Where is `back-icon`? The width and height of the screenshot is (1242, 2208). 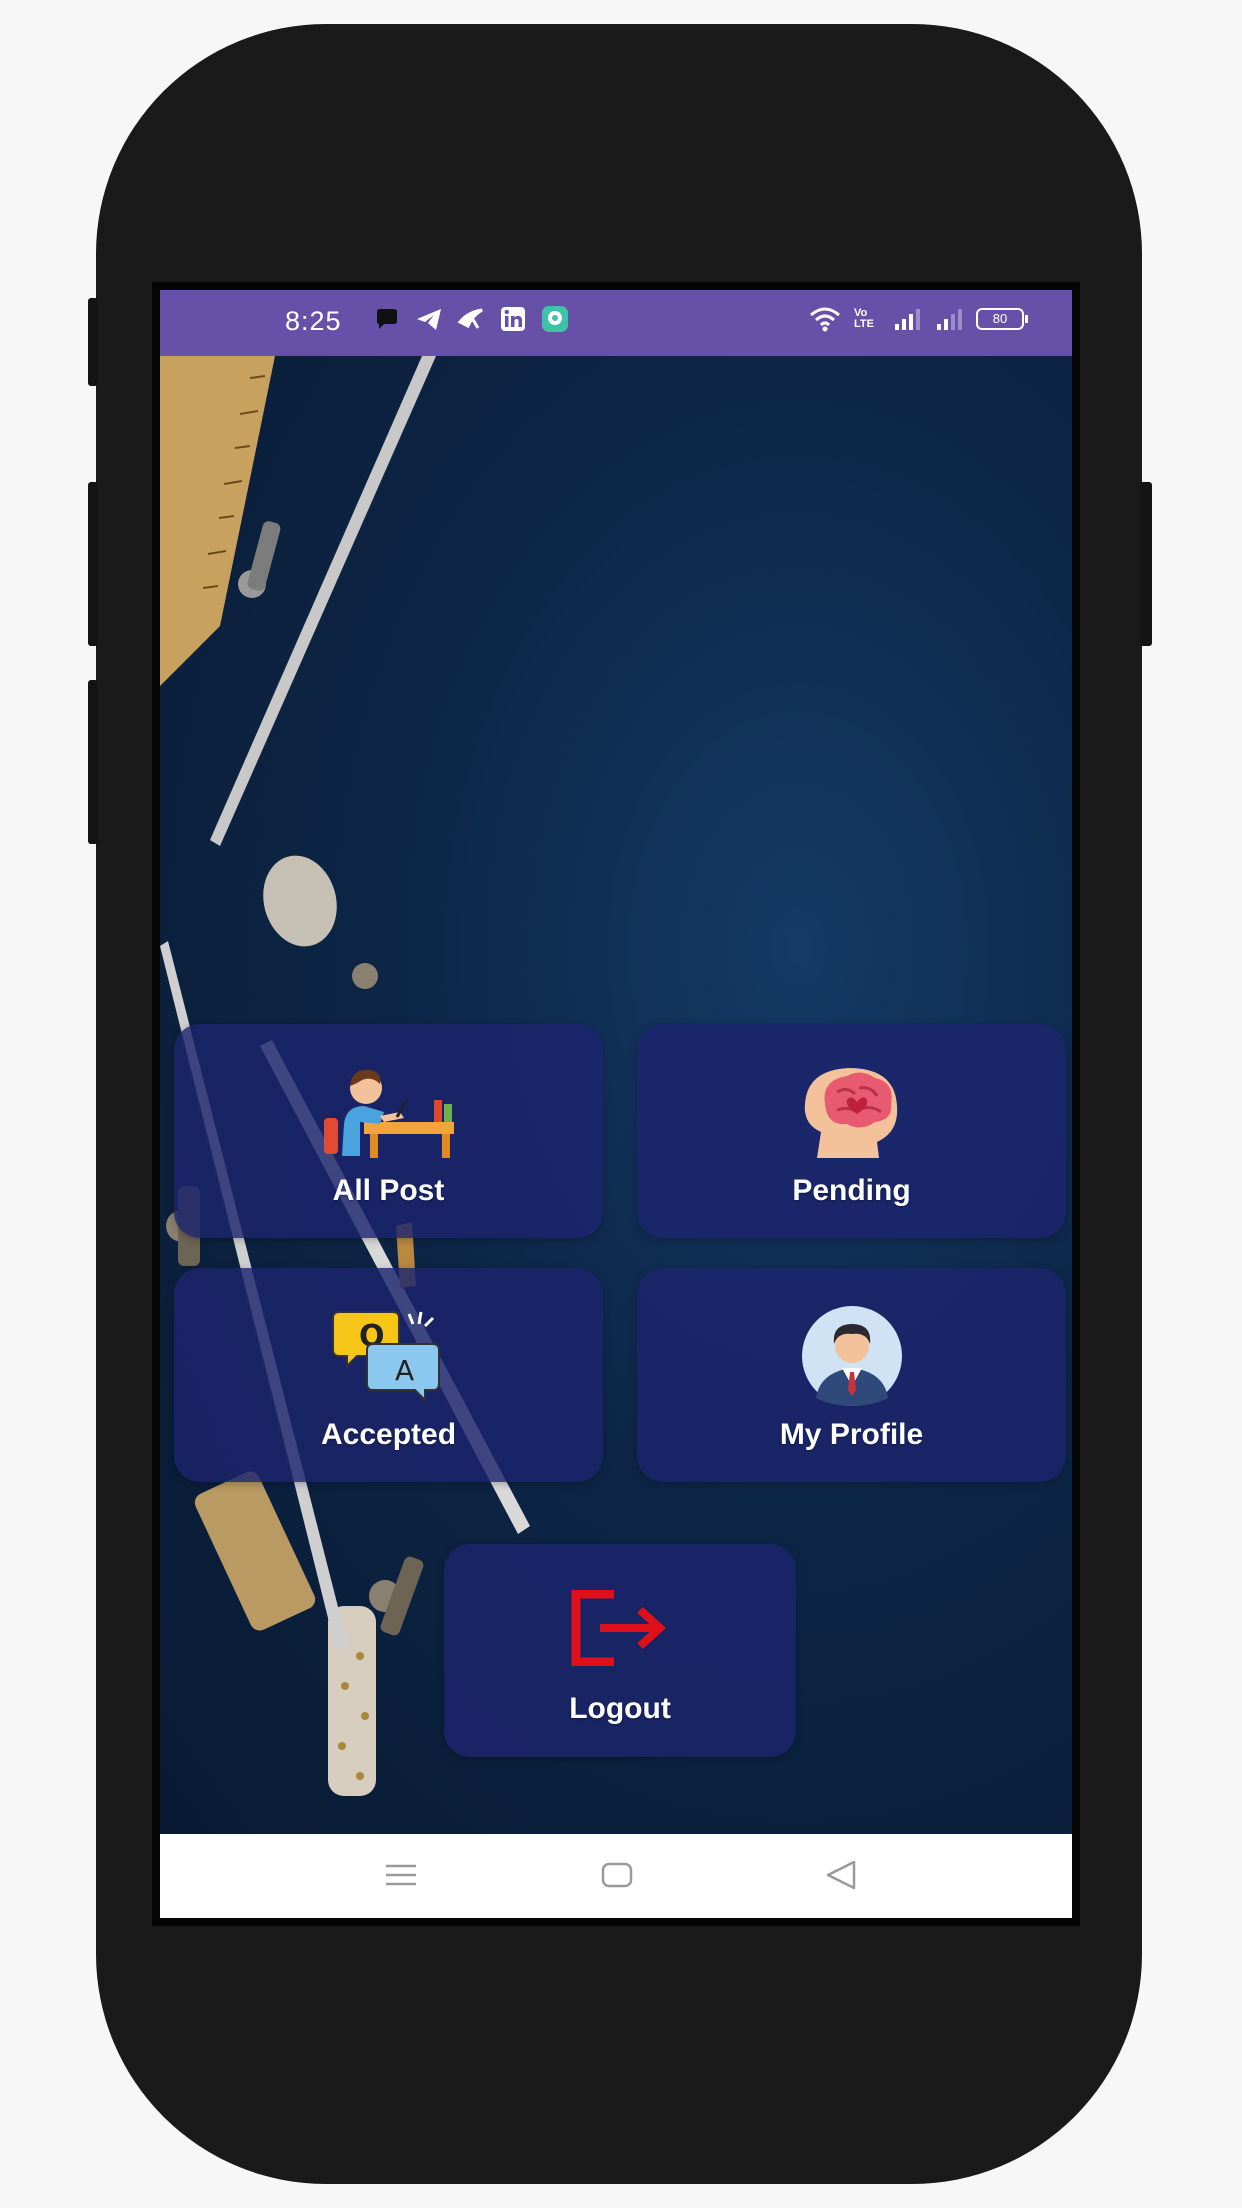 back-icon is located at coordinates (841, 1875).